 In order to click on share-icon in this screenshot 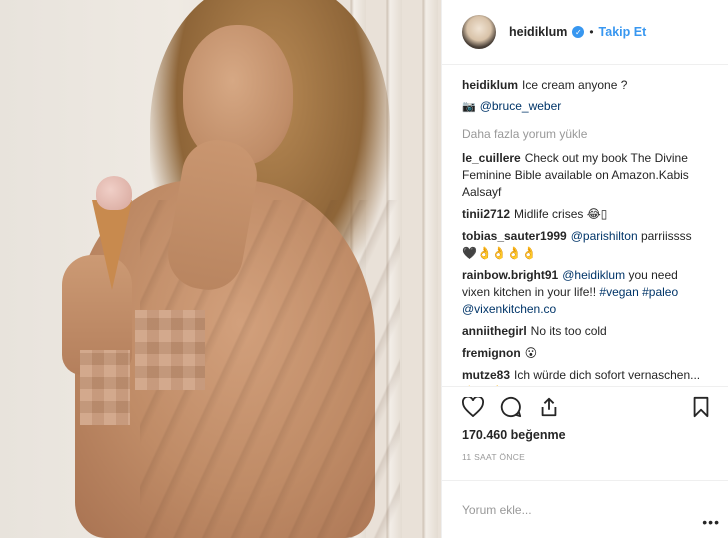, I will do `click(549, 407)`.